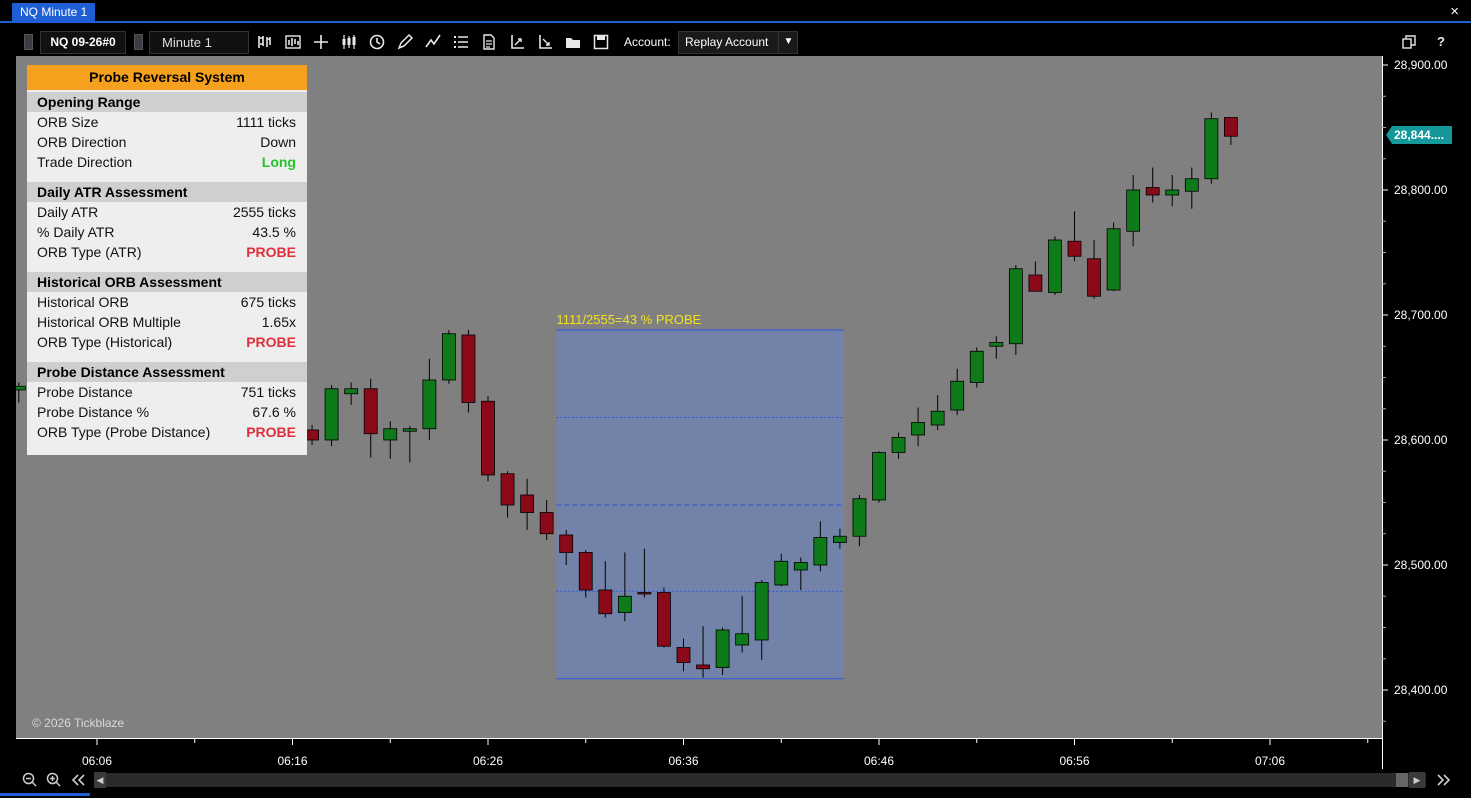 The image size is (1471, 798). Describe the element at coordinates (1454, 11) in the screenshot. I see `close-button: ×` at that location.